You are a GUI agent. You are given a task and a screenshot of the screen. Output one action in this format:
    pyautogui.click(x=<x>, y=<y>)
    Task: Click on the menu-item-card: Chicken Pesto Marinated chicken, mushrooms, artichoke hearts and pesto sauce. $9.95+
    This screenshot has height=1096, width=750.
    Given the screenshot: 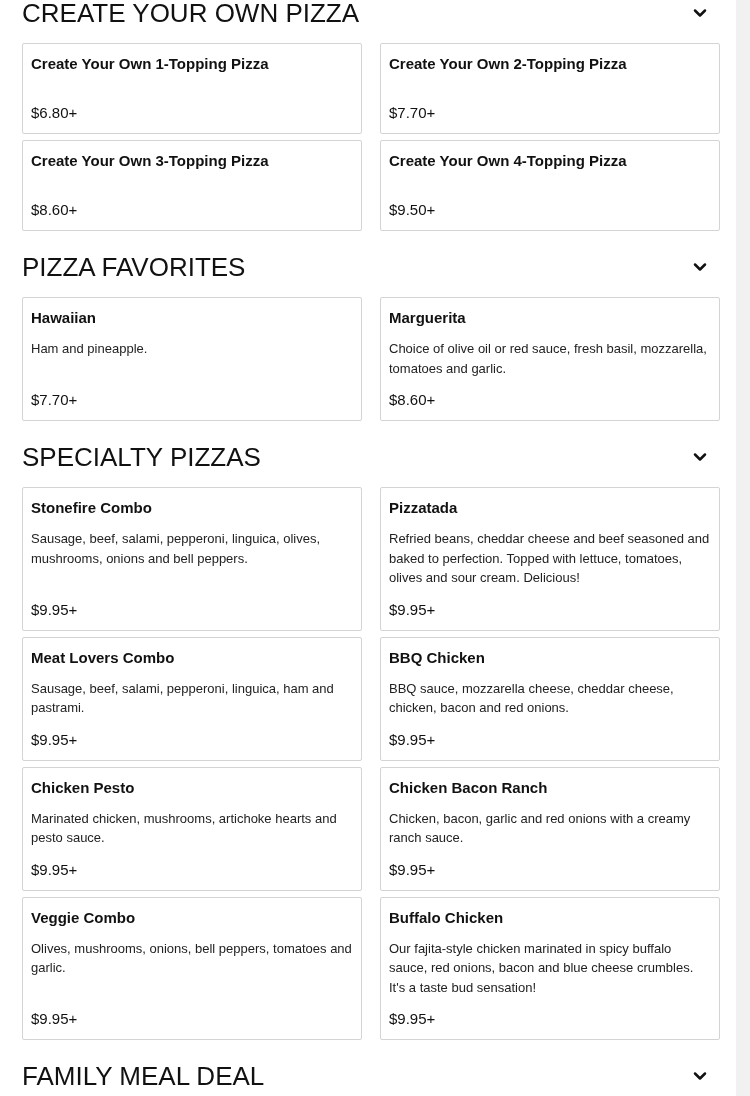 What is the action you would take?
    pyautogui.click(x=192, y=828)
    